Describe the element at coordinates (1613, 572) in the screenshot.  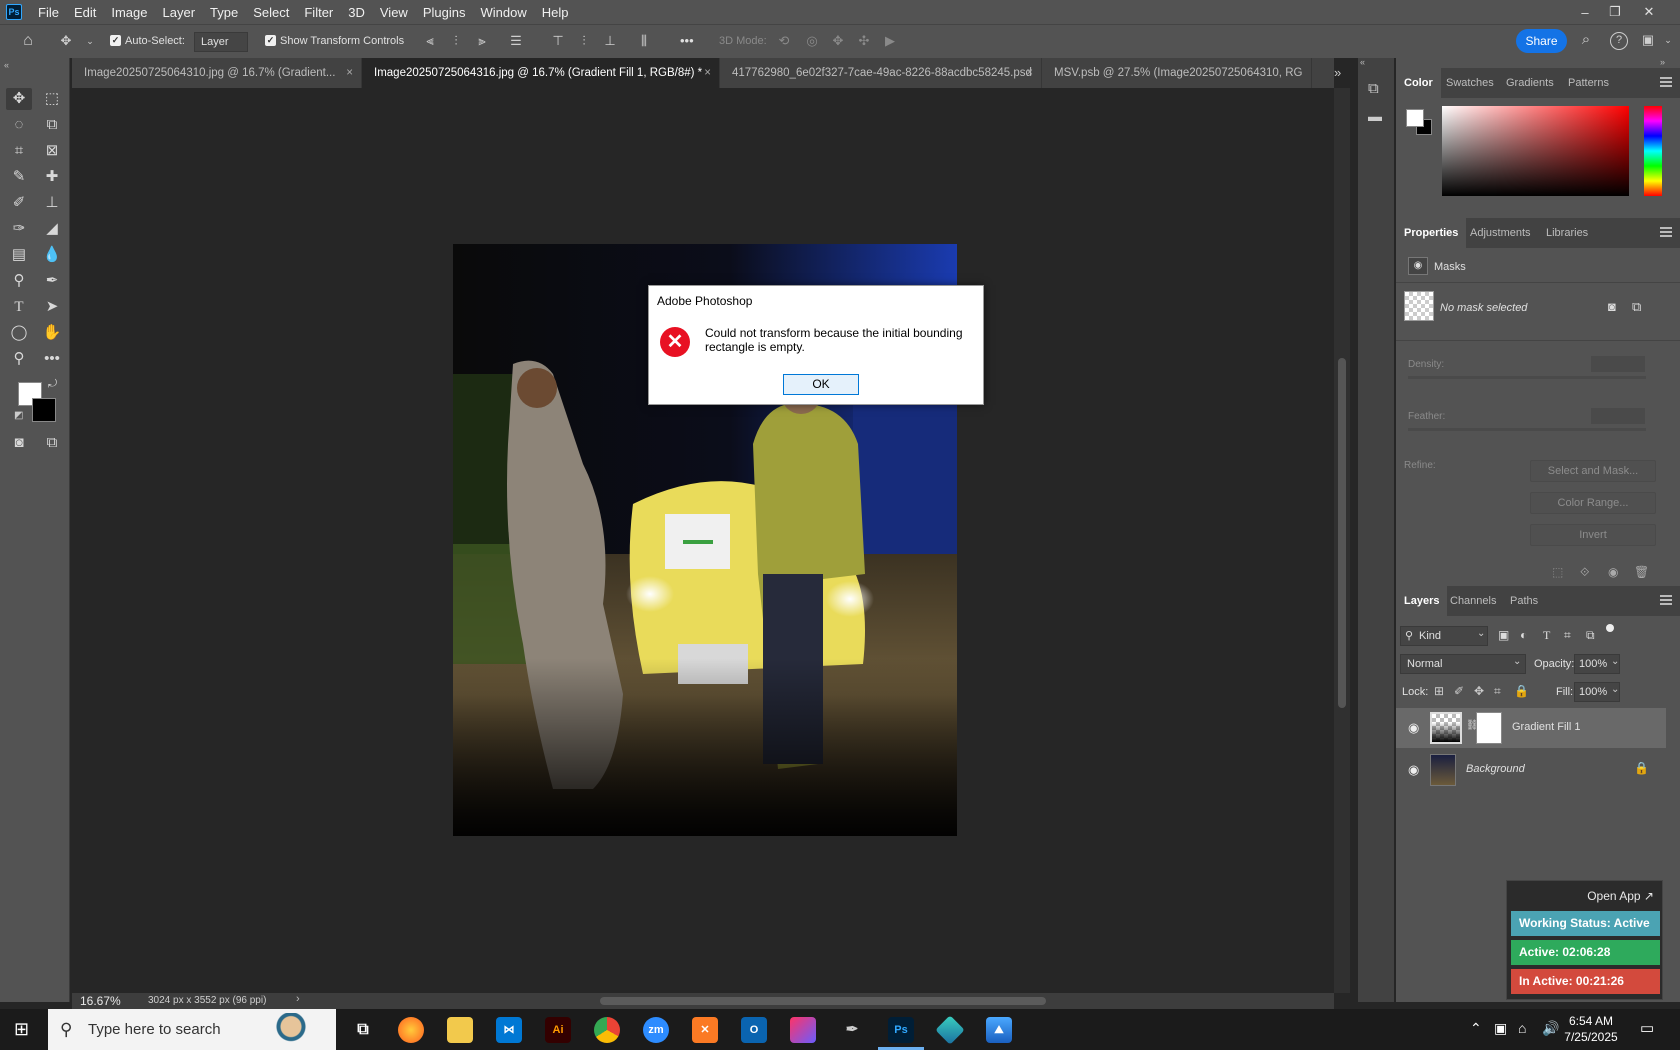
I see `visibility-icon: ◉` at that location.